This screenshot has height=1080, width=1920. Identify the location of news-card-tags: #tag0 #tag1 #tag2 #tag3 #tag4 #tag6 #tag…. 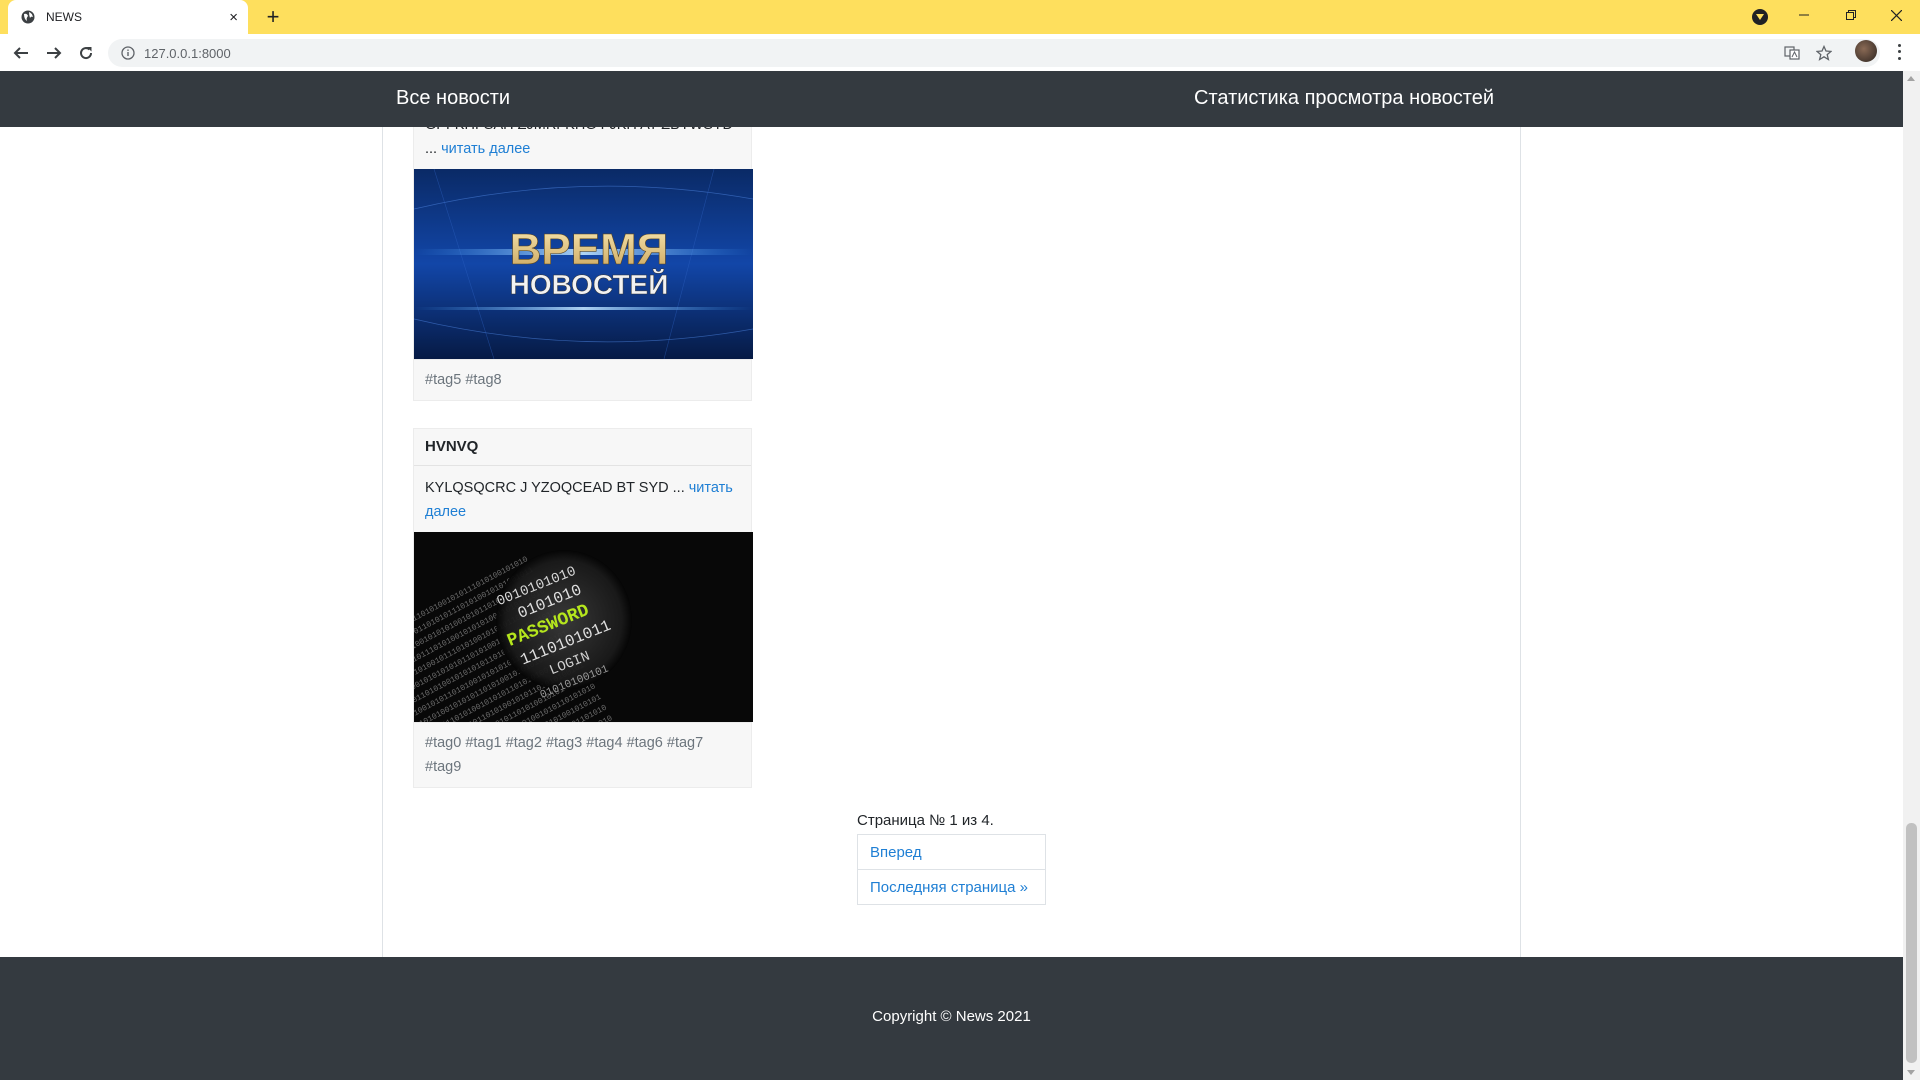
(582, 754).